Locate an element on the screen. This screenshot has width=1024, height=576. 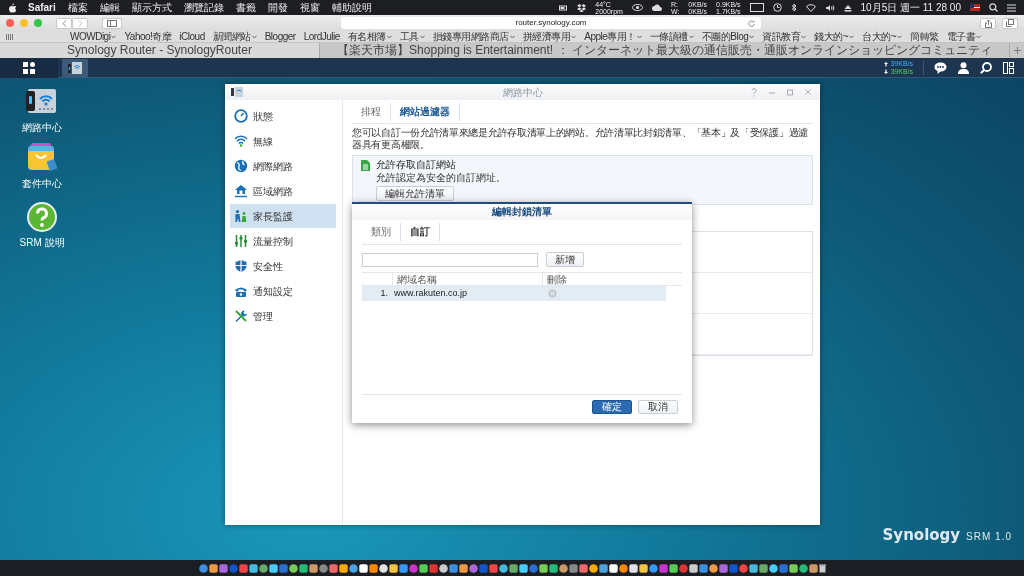
add-button: 新增 is located at coordinates (565, 259).